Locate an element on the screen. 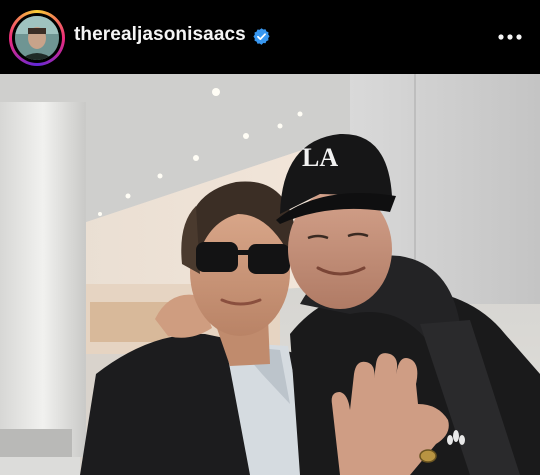 This screenshot has width=540, height=475. more-horizontal-icon is located at coordinates (511, 37).